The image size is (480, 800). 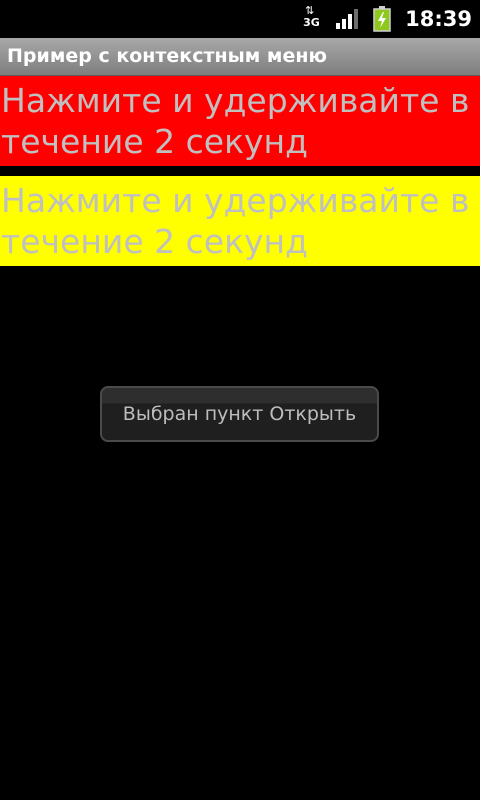 What do you see at coordinates (438, 19) in the screenshot?
I see `clock: 18:39` at bounding box center [438, 19].